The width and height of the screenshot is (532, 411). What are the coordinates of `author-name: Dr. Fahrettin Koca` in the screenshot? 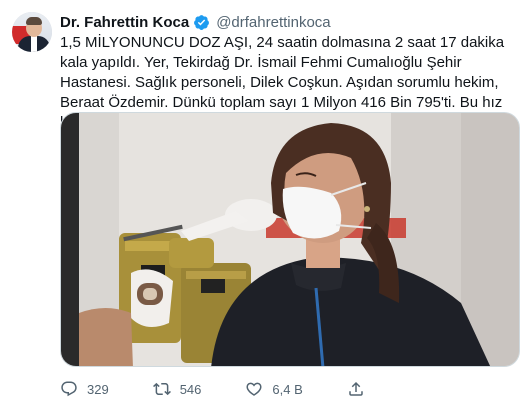 It's located at (124, 22).